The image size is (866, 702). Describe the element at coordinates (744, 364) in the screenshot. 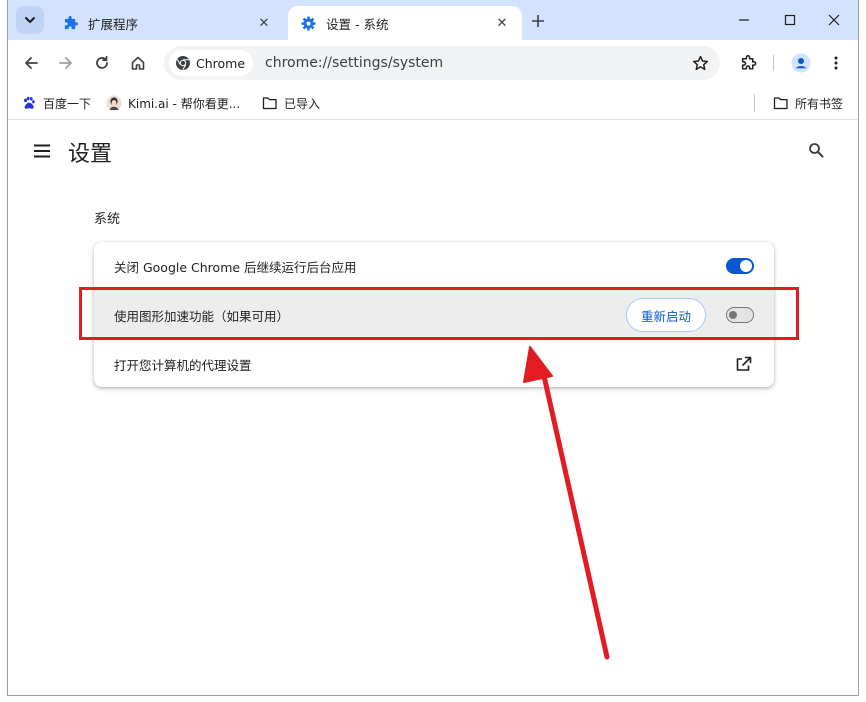

I see `external-link-icon` at that location.